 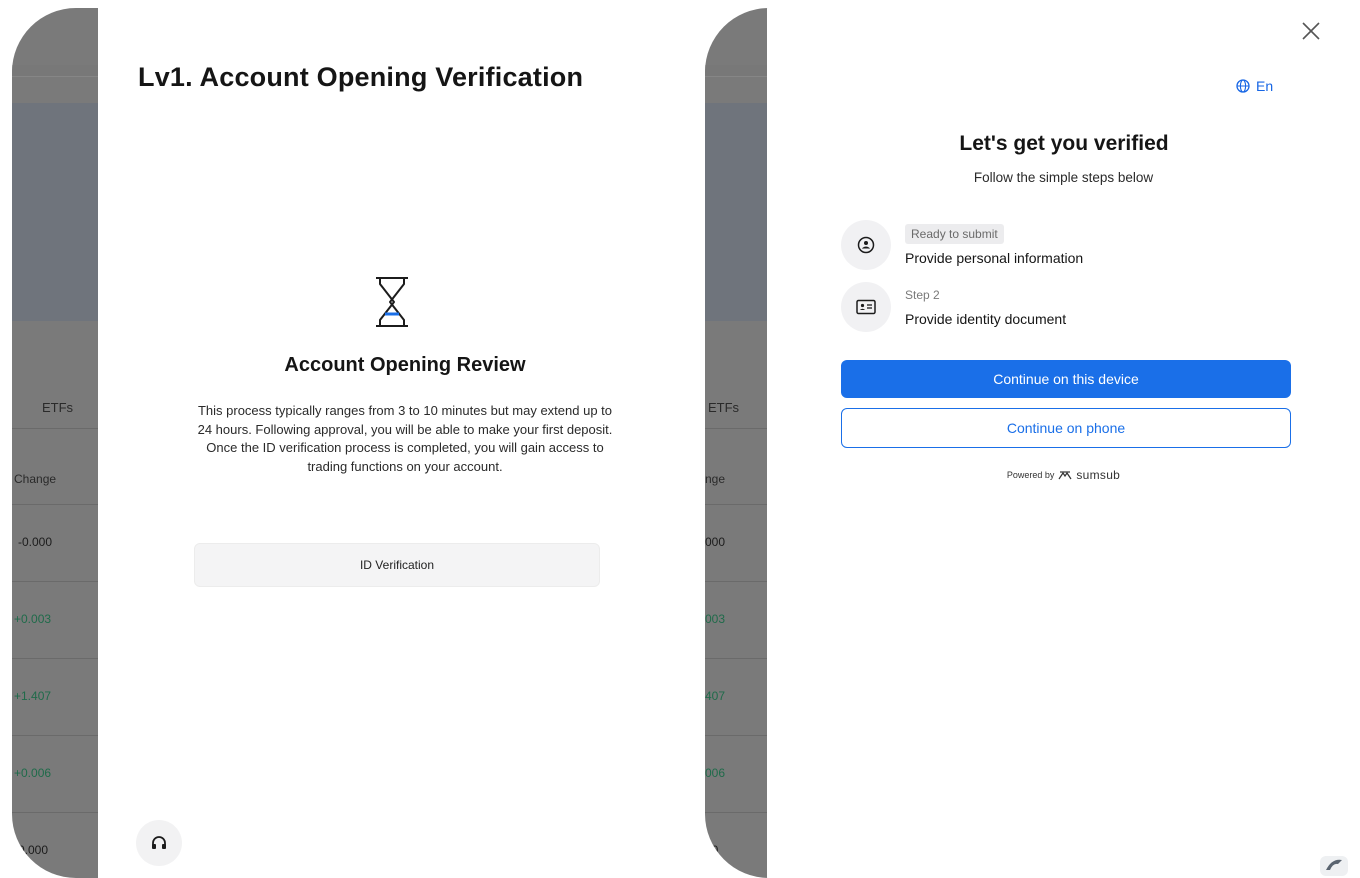 I want to click on step-title: Provide identity document, so click(x=986, y=318).